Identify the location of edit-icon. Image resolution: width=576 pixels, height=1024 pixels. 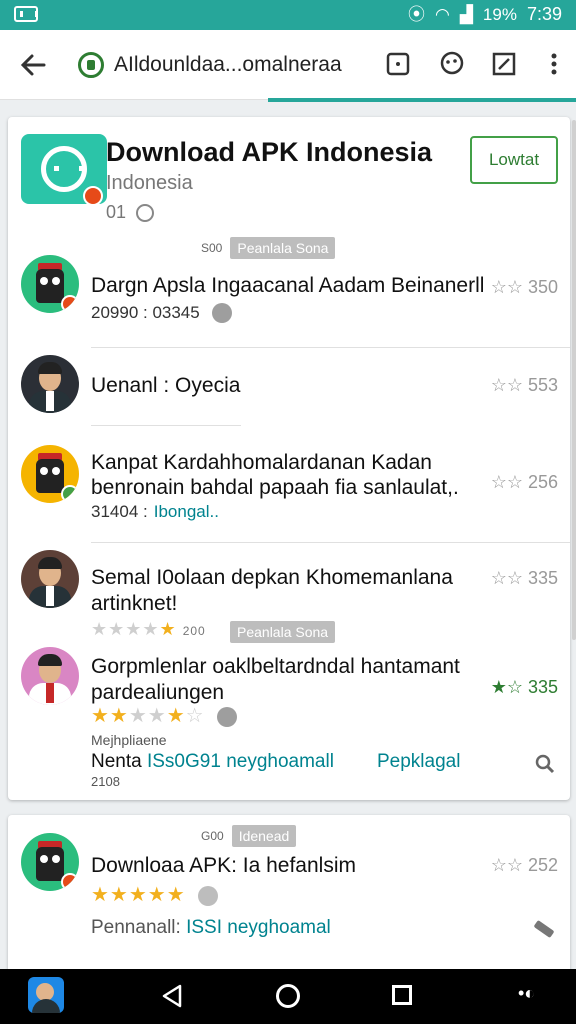
(504, 64).